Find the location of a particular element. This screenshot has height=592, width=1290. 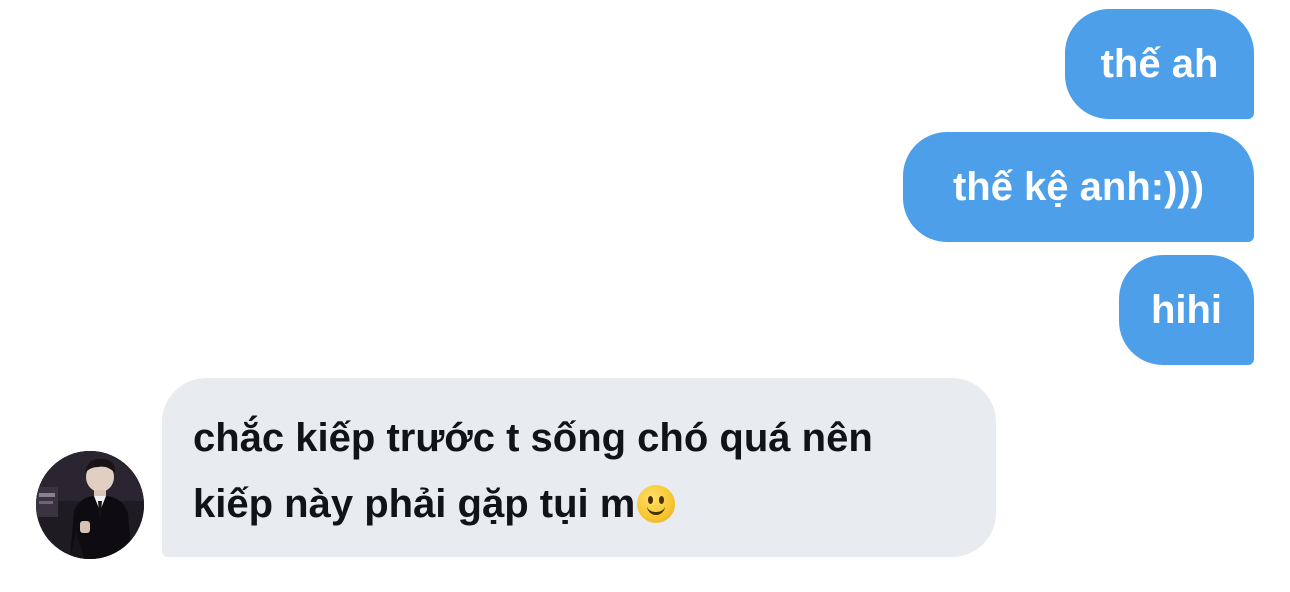

outgoing-message-bubble: thế ah is located at coordinates (1159, 64).